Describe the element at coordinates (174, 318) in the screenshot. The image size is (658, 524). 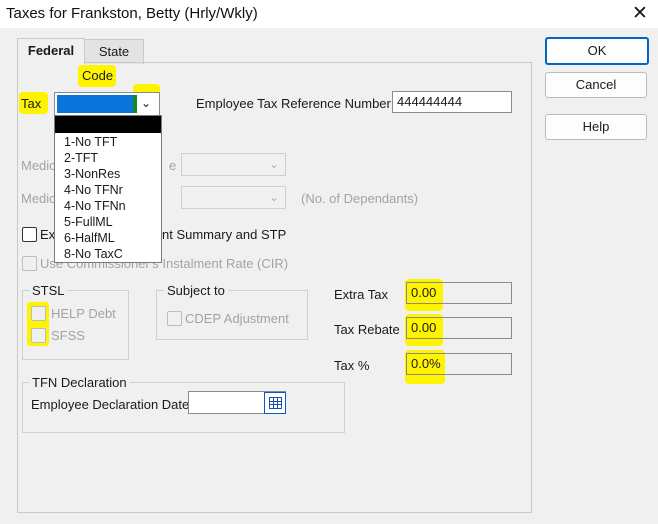
I see `cdep-checkbox` at that location.